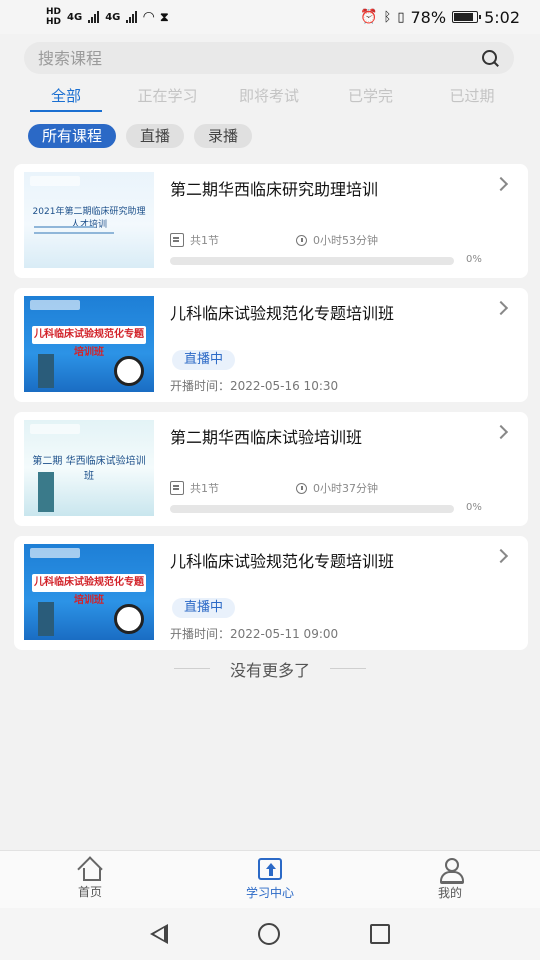  I want to click on nav-profile: 我的, so click(450, 879).